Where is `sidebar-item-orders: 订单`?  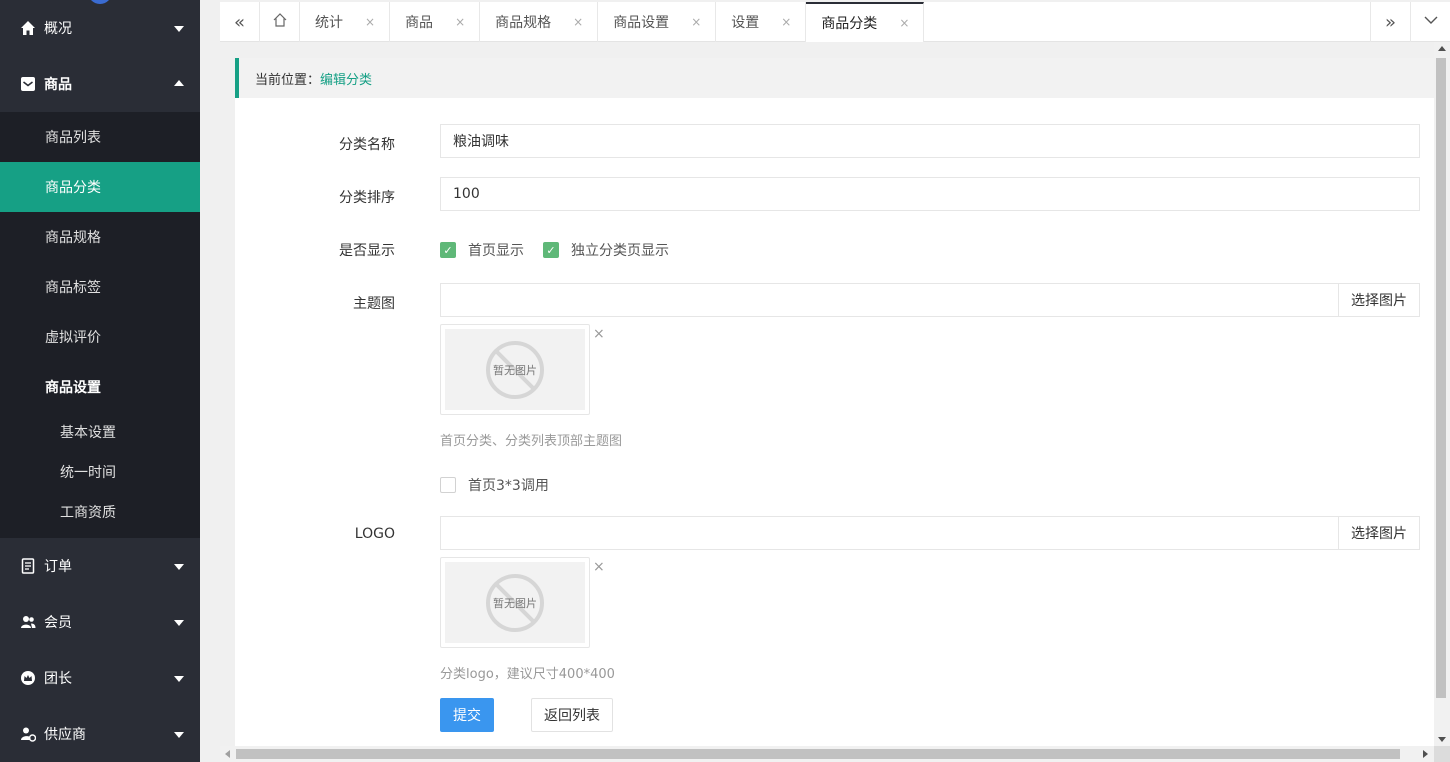
sidebar-item-orders: 订单 is located at coordinates (100, 566).